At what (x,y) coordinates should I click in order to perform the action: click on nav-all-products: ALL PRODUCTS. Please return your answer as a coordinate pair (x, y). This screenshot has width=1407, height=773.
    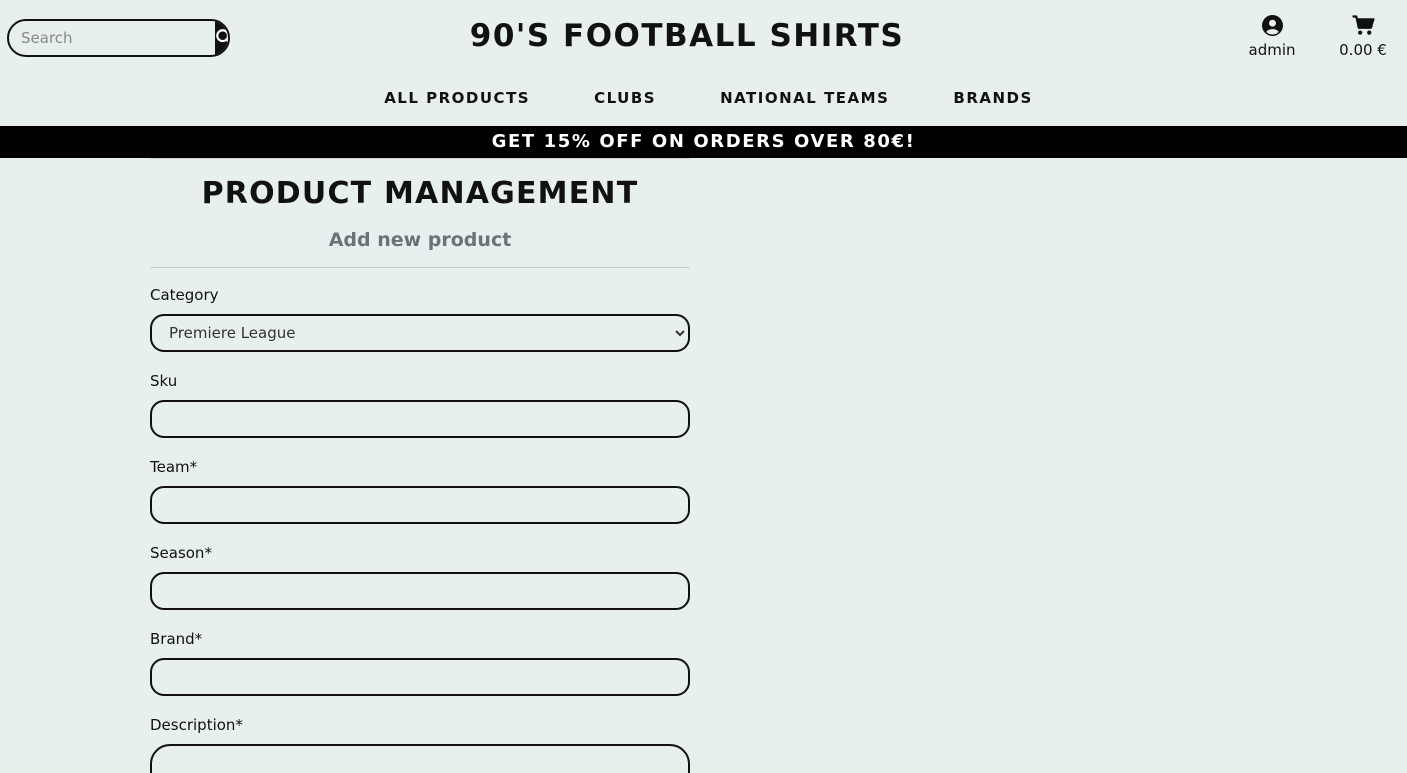
    Looking at the image, I should click on (457, 98).